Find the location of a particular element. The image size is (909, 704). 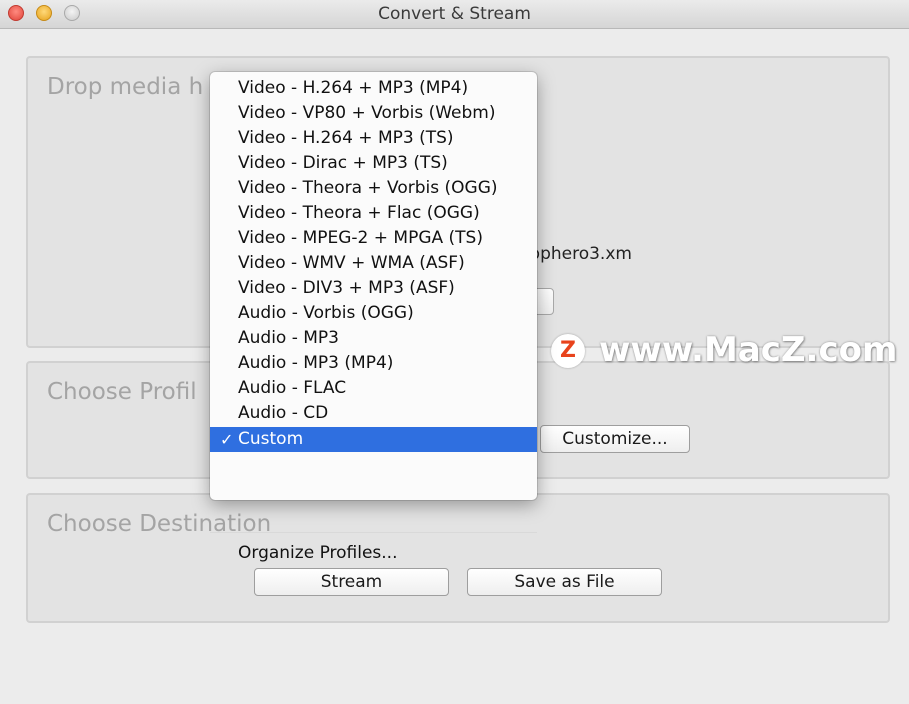

profile-menu-item: Video - Theora + Vorbis (OGG) is located at coordinates (373, 188).